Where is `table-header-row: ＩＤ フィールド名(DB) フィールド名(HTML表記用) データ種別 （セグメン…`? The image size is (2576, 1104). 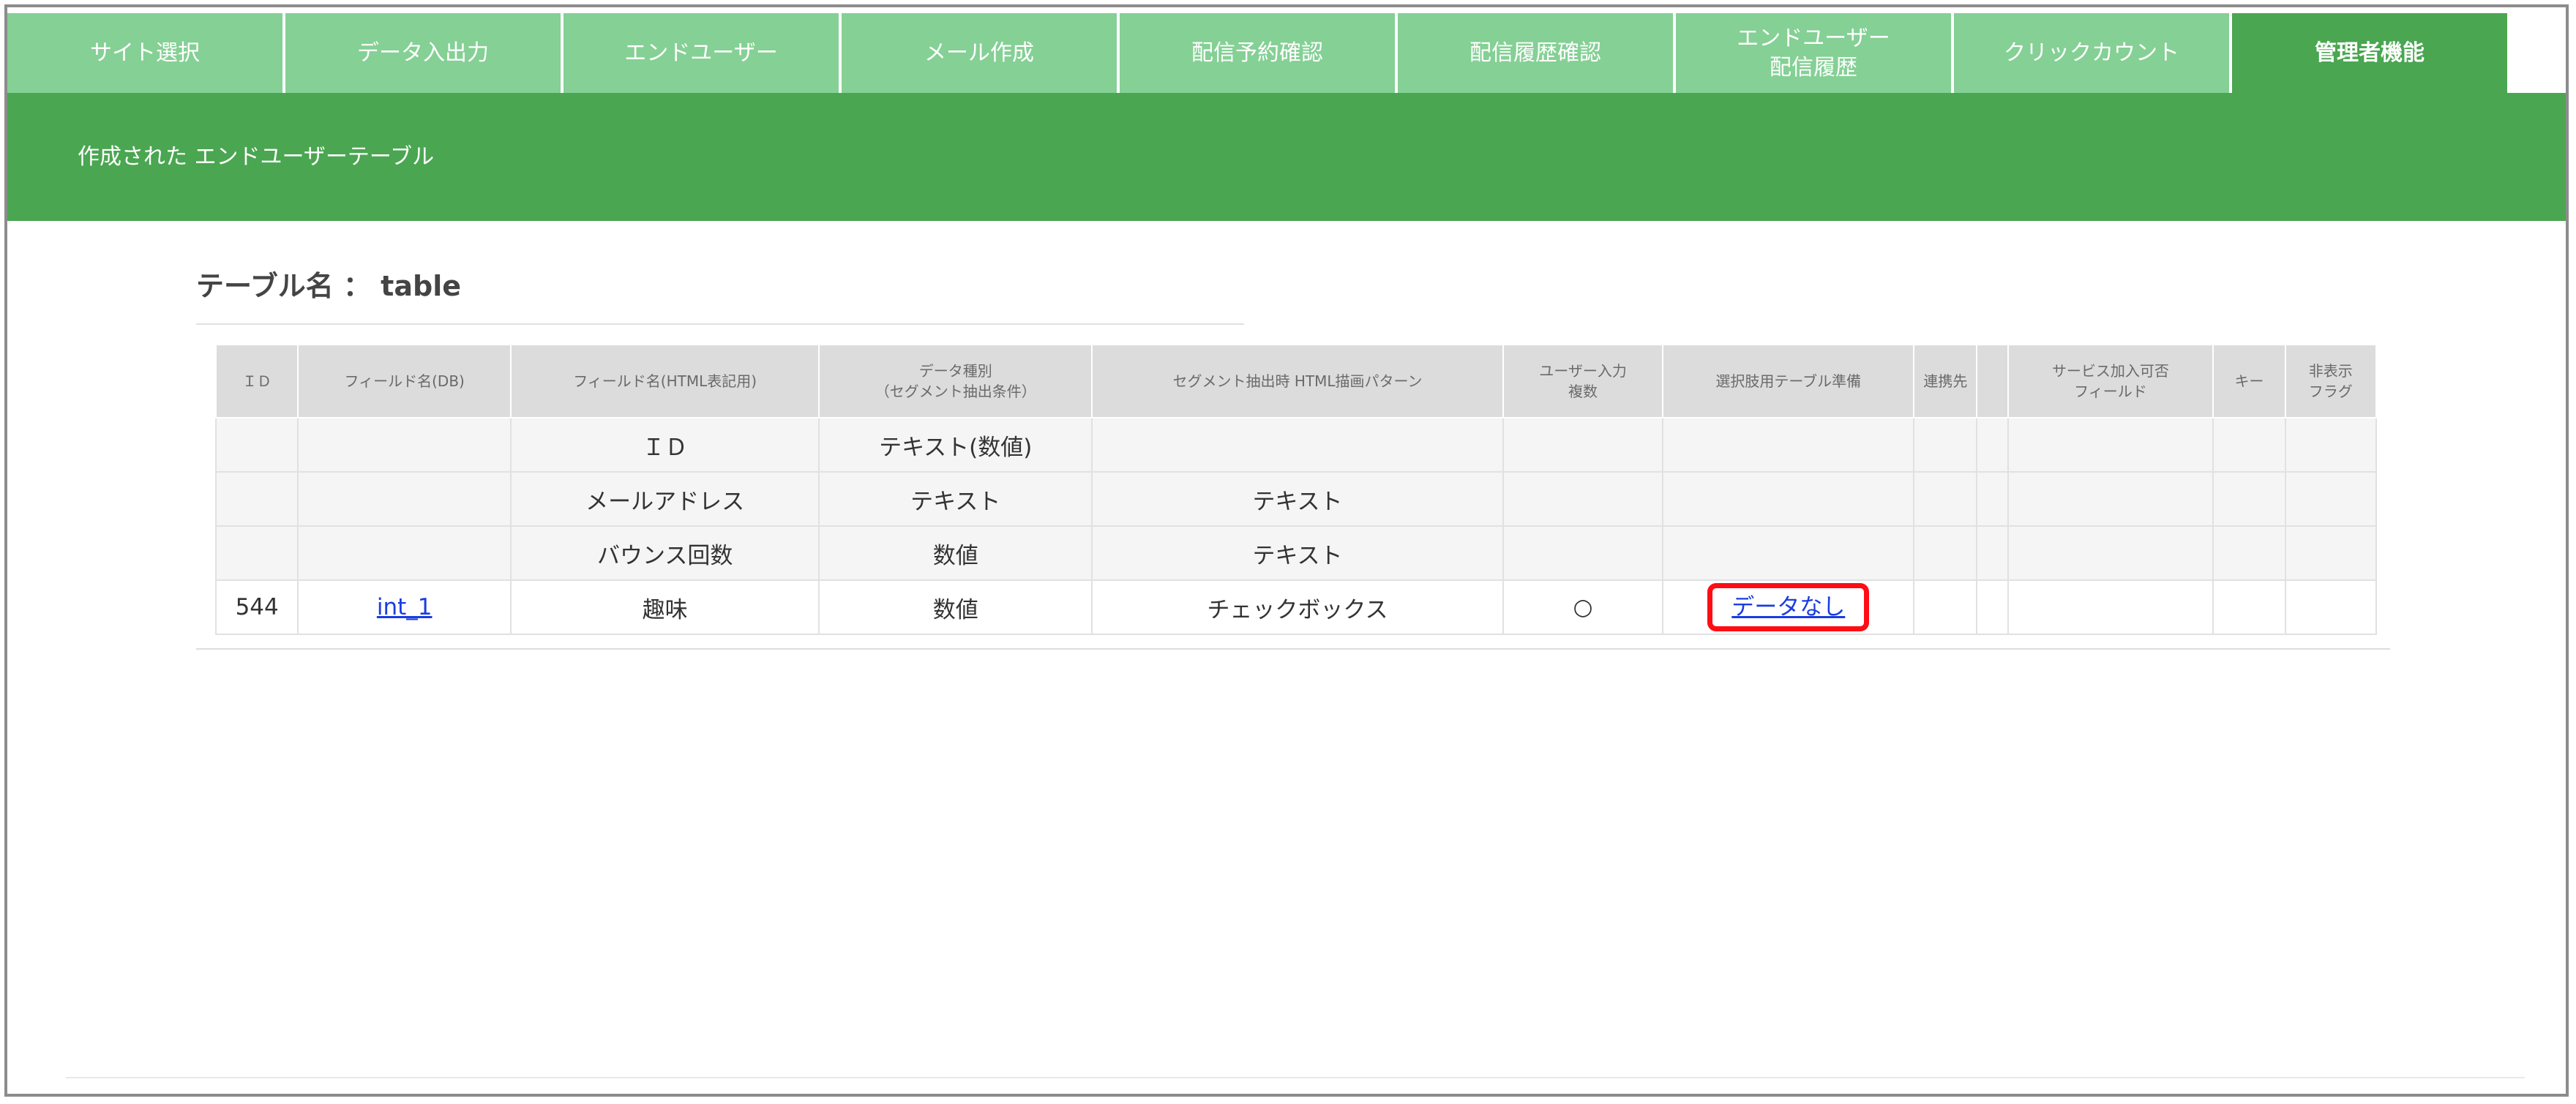 table-header-row: ＩＤ フィールド名(DB) フィールド名(HTML表記用) データ種別 （セグメン… is located at coordinates (1296, 381).